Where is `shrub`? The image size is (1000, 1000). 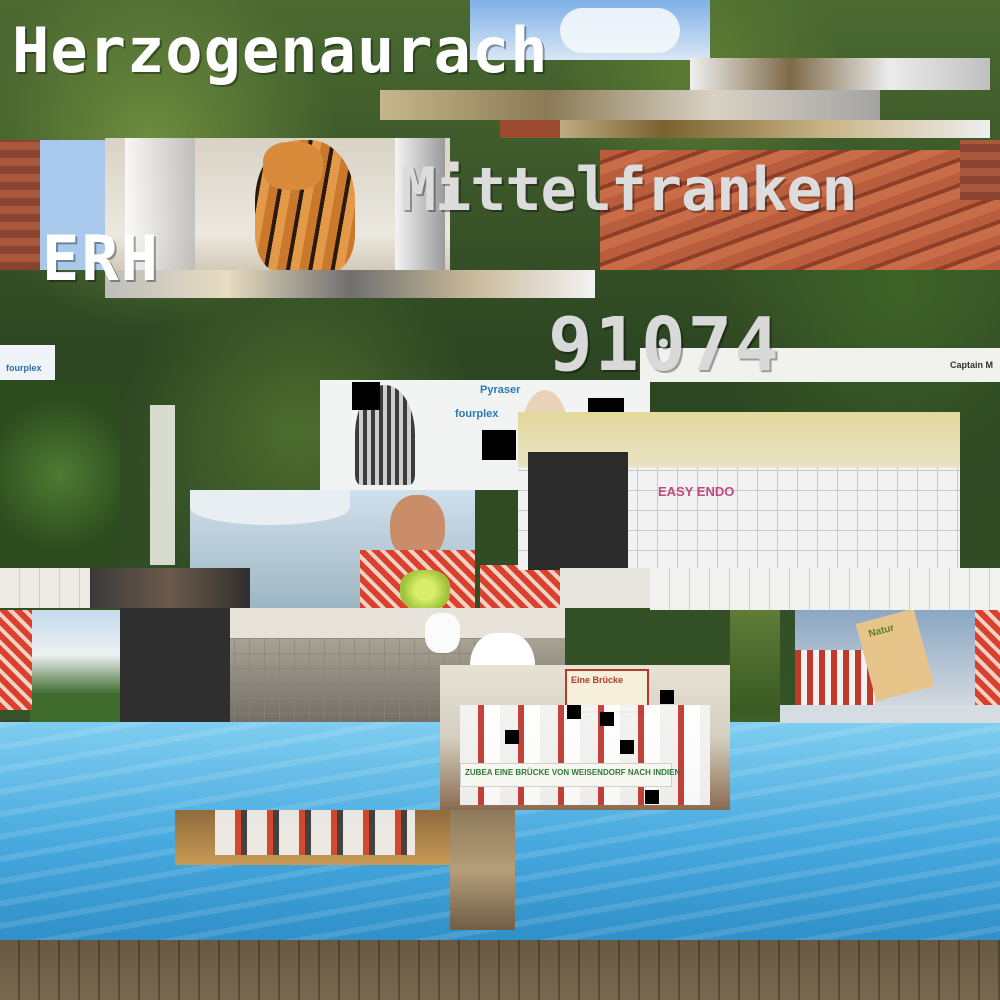
shrub is located at coordinates (60, 475).